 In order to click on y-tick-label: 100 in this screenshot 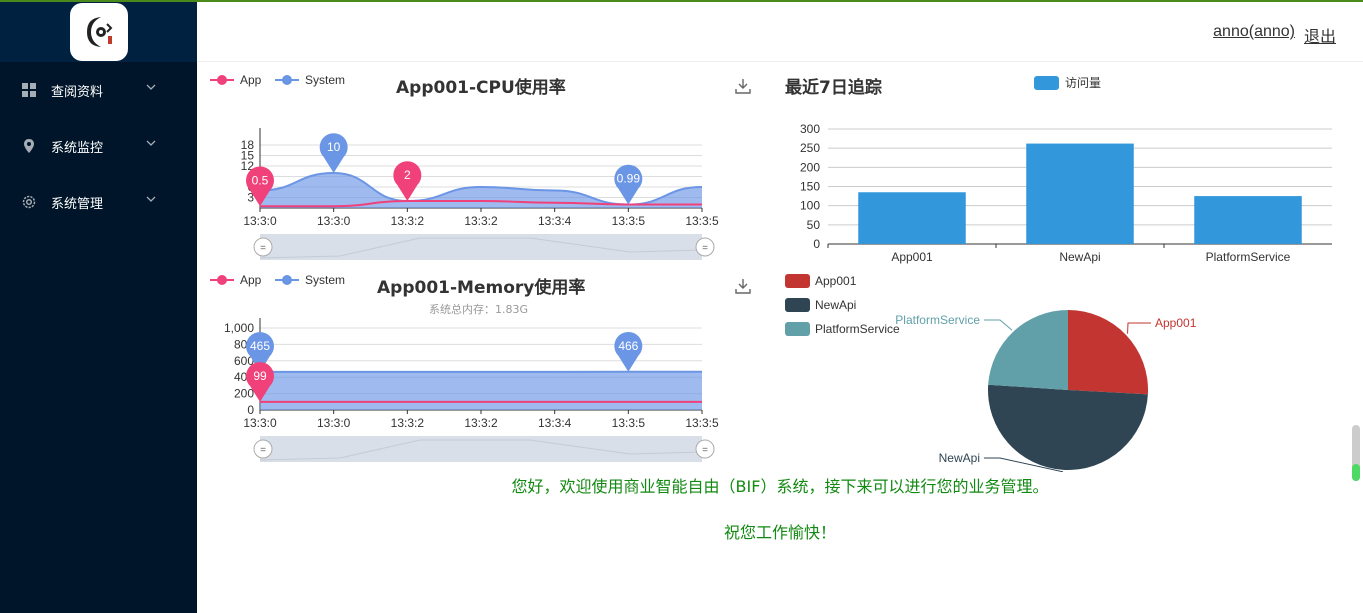, I will do `click(810, 206)`.